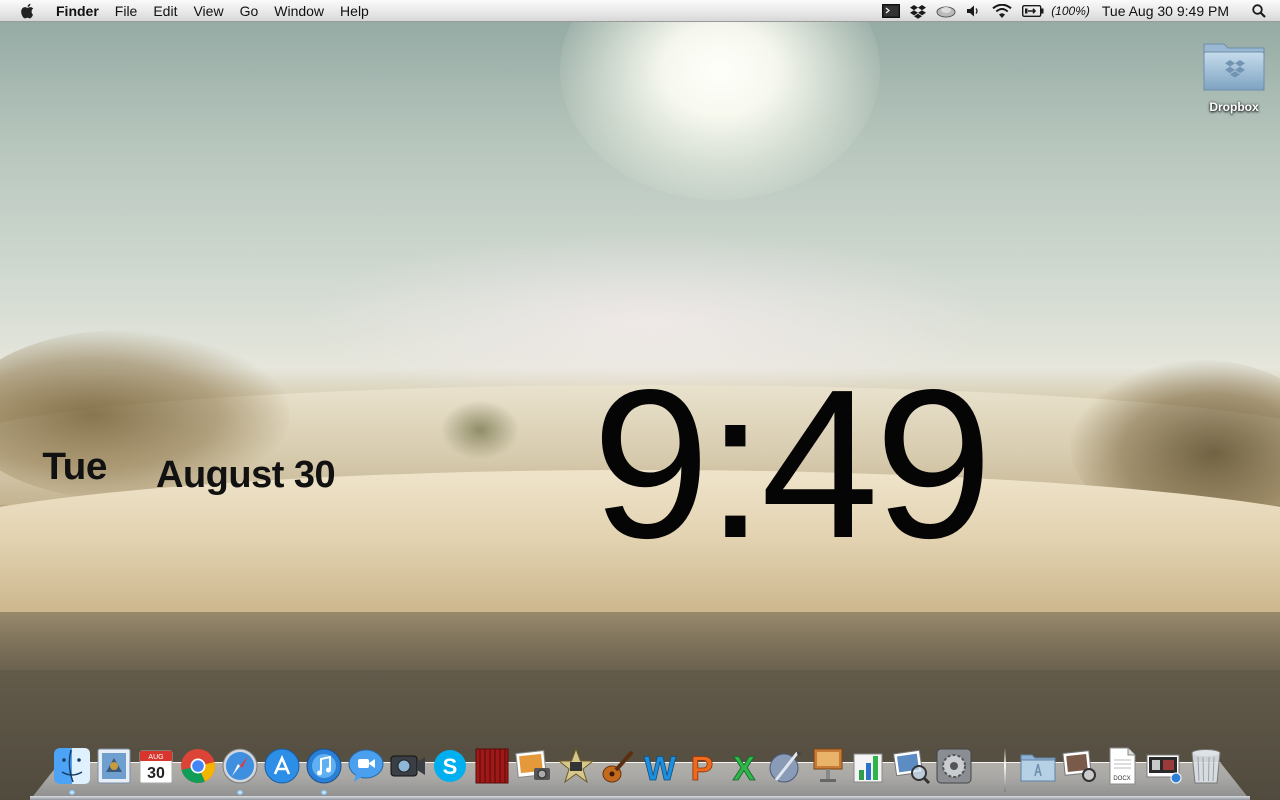  I want to click on menu-bar-status-area: (100%) Tue Aug 30 9:49 PM, so click(1078, 11).